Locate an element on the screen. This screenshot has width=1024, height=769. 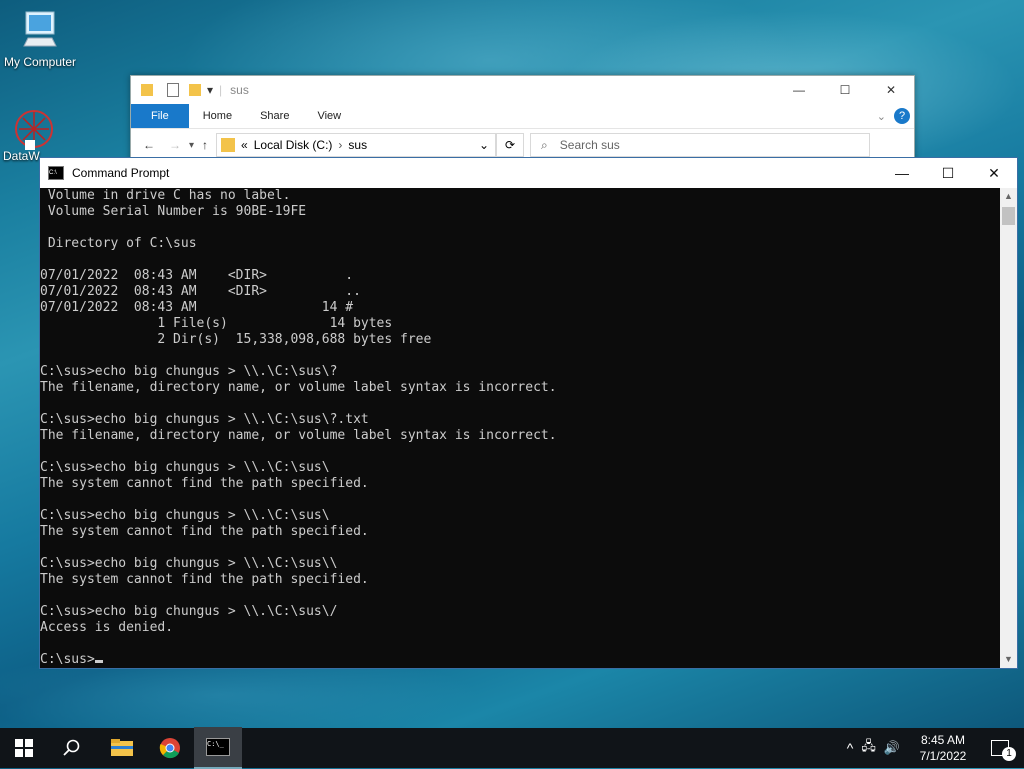
console-line: 07/01/2022 08:43 AM <DIR> . is located at coordinates (197, 275).